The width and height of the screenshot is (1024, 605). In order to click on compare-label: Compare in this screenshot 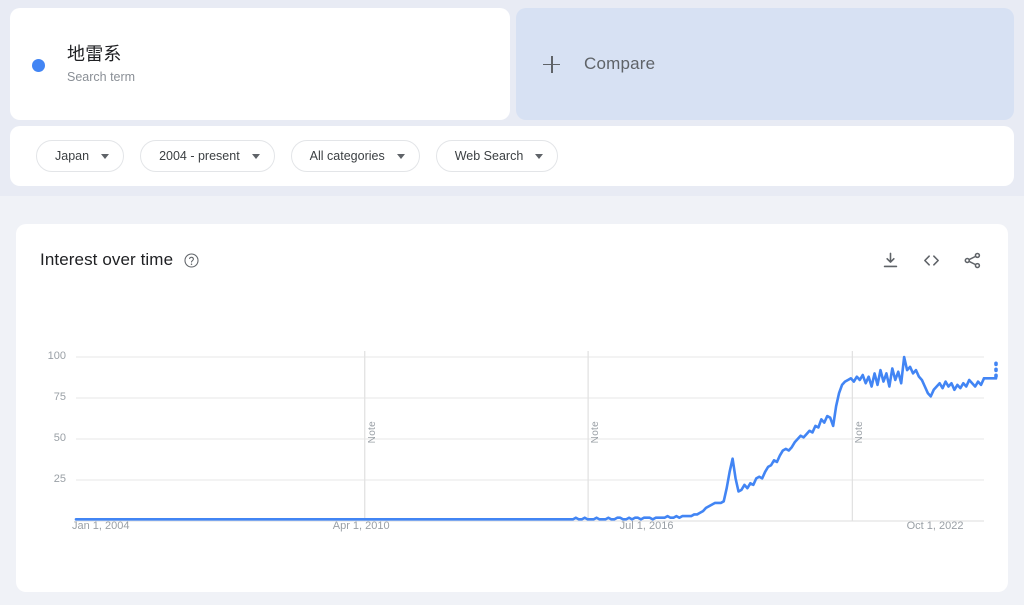, I will do `click(620, 63)`.